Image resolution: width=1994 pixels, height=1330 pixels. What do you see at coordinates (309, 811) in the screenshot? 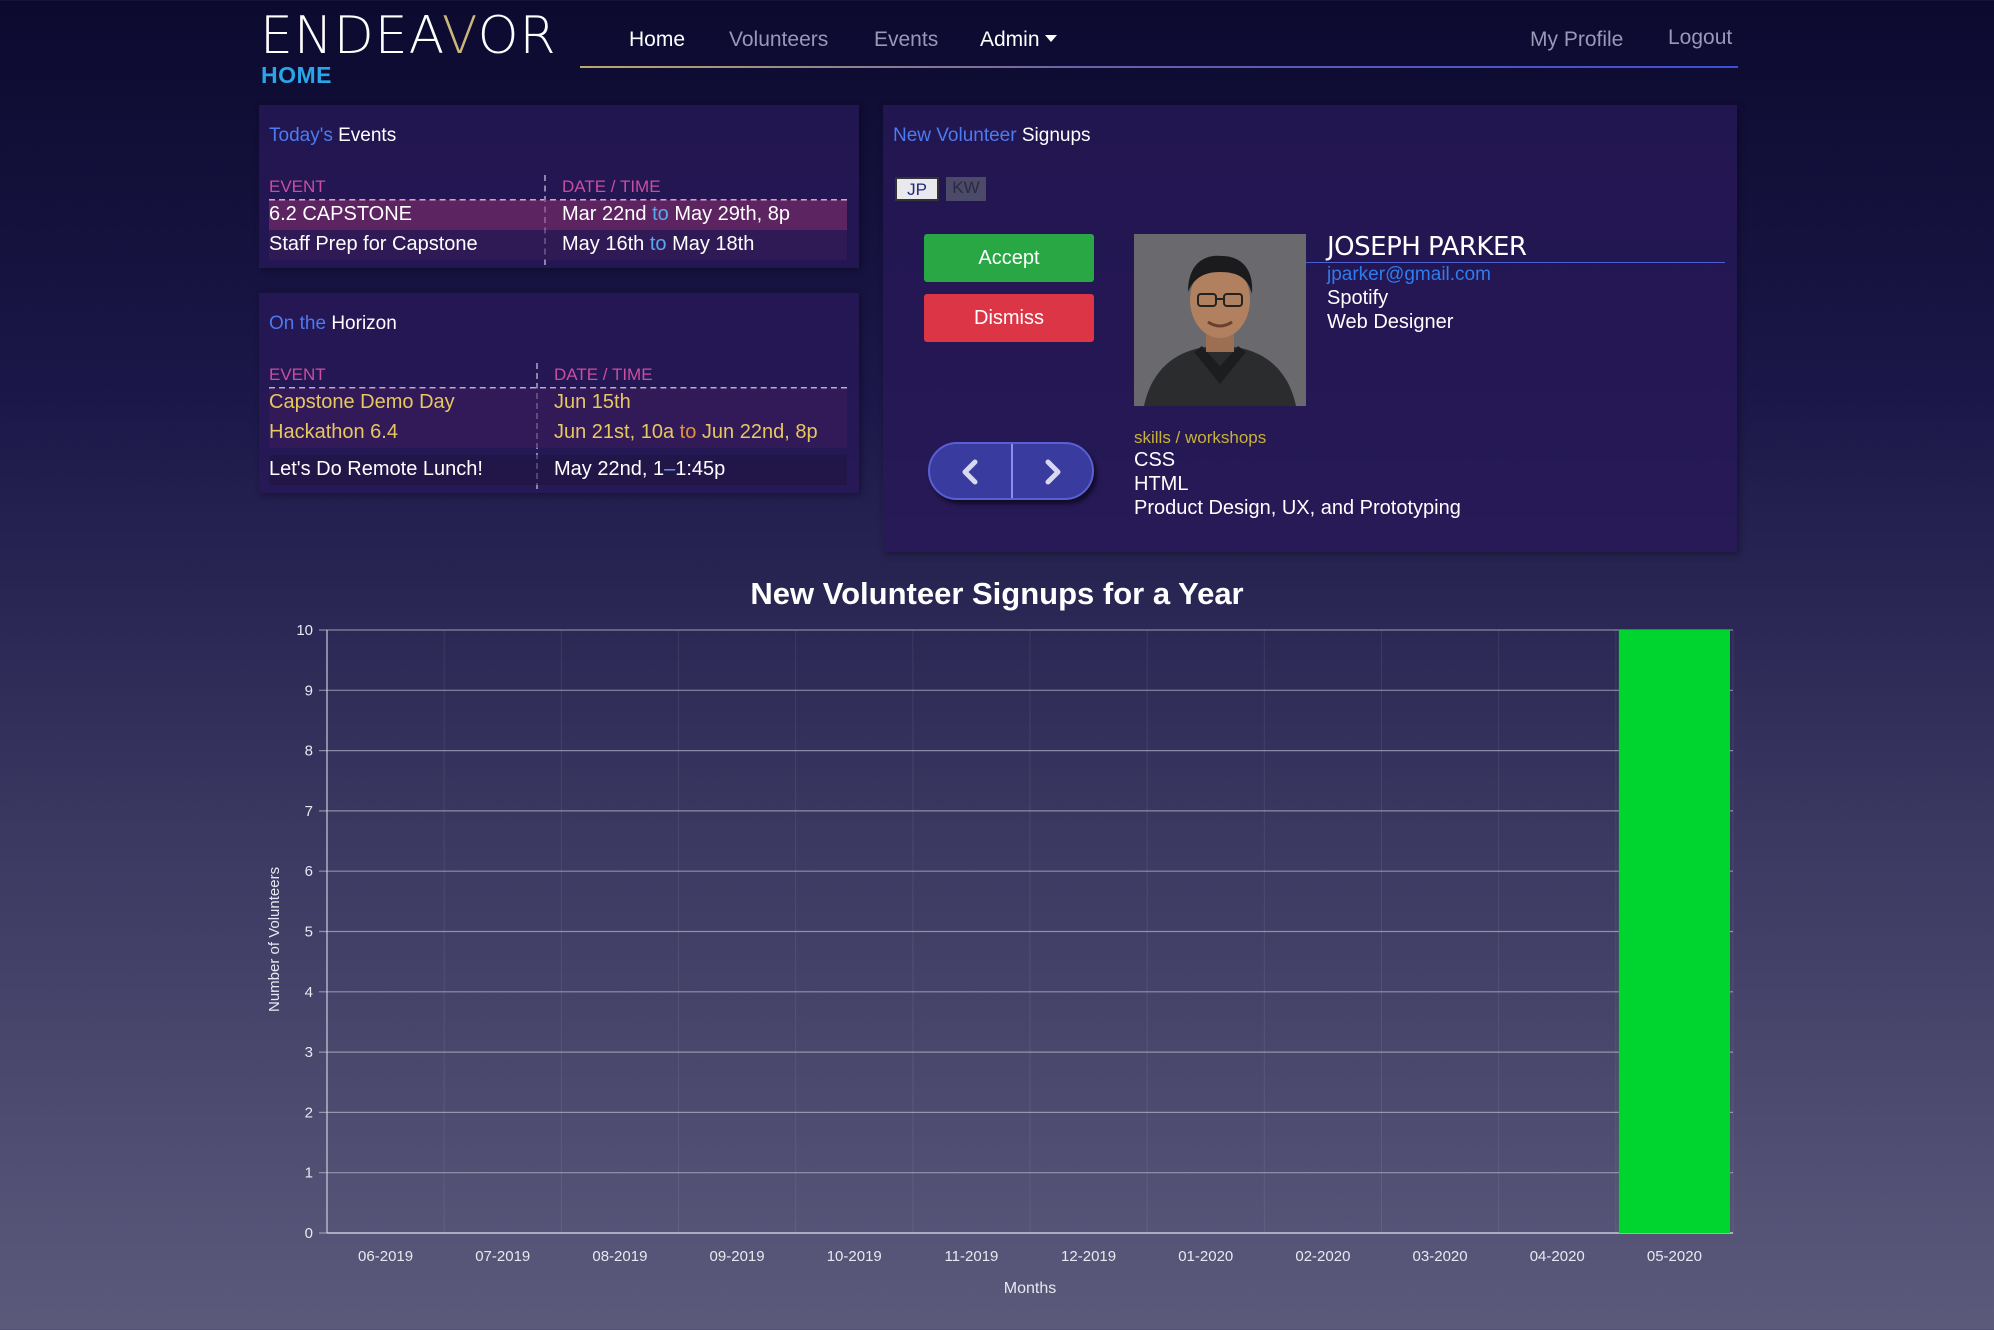
I see `y-tick-label: 7` at bounding box center [309, 811].